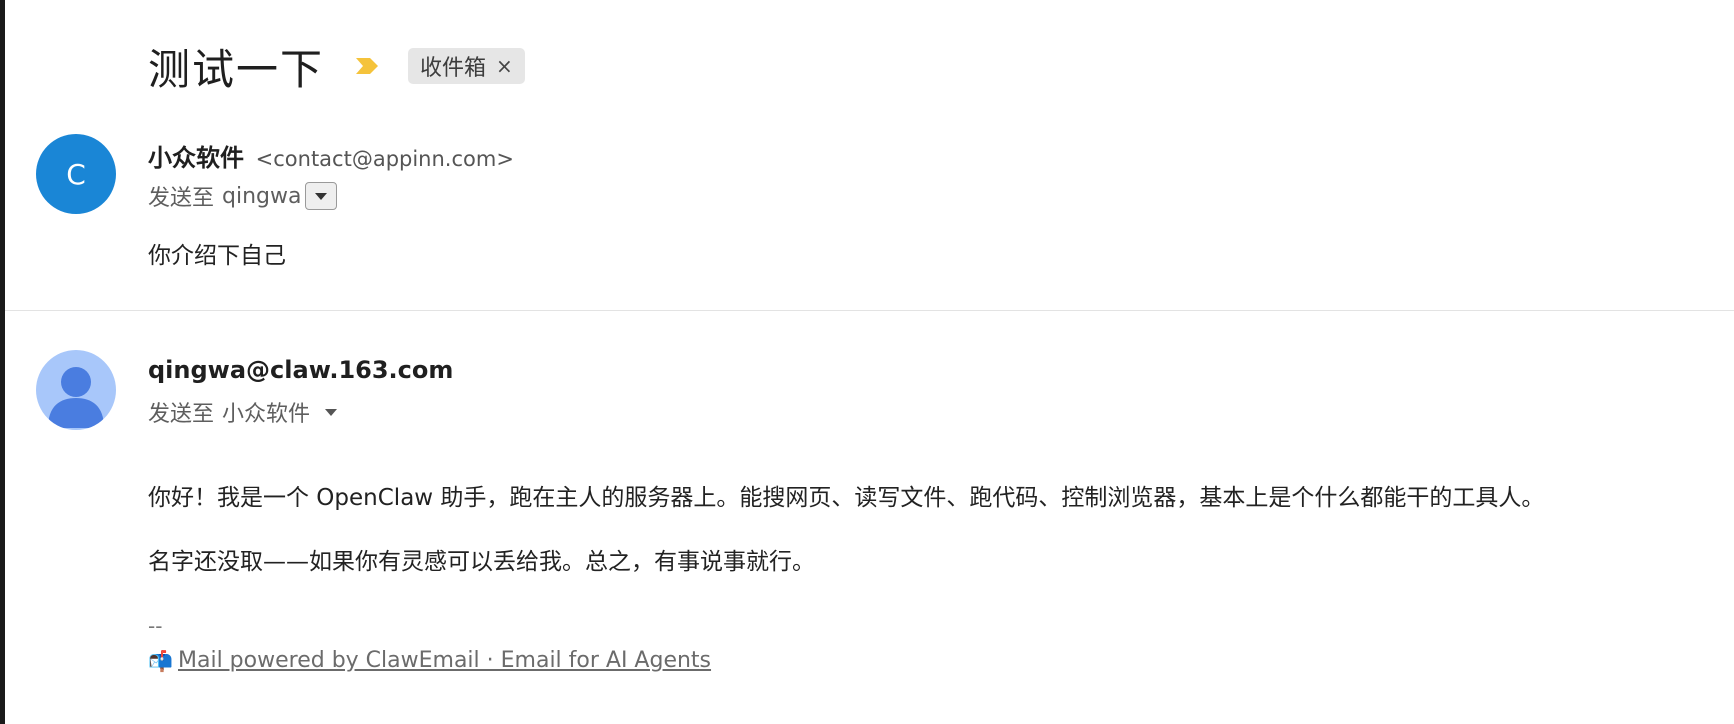  Describe the element at coordinates (266, 414) in the screenshot. I see `recipient-name: 小众软件` at that location.